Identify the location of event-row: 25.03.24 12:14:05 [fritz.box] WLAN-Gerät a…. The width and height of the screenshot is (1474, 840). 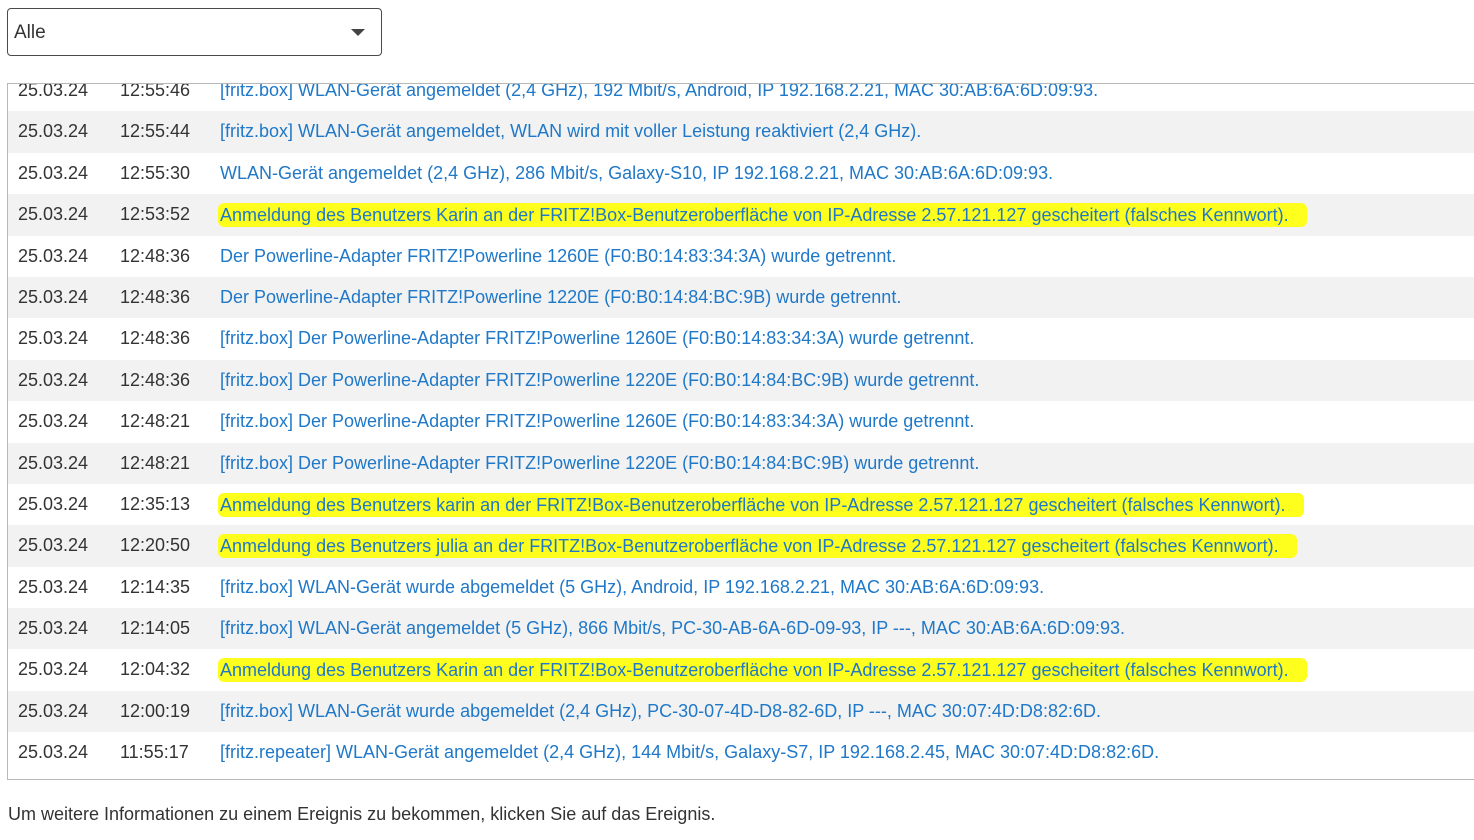
(741, 629).